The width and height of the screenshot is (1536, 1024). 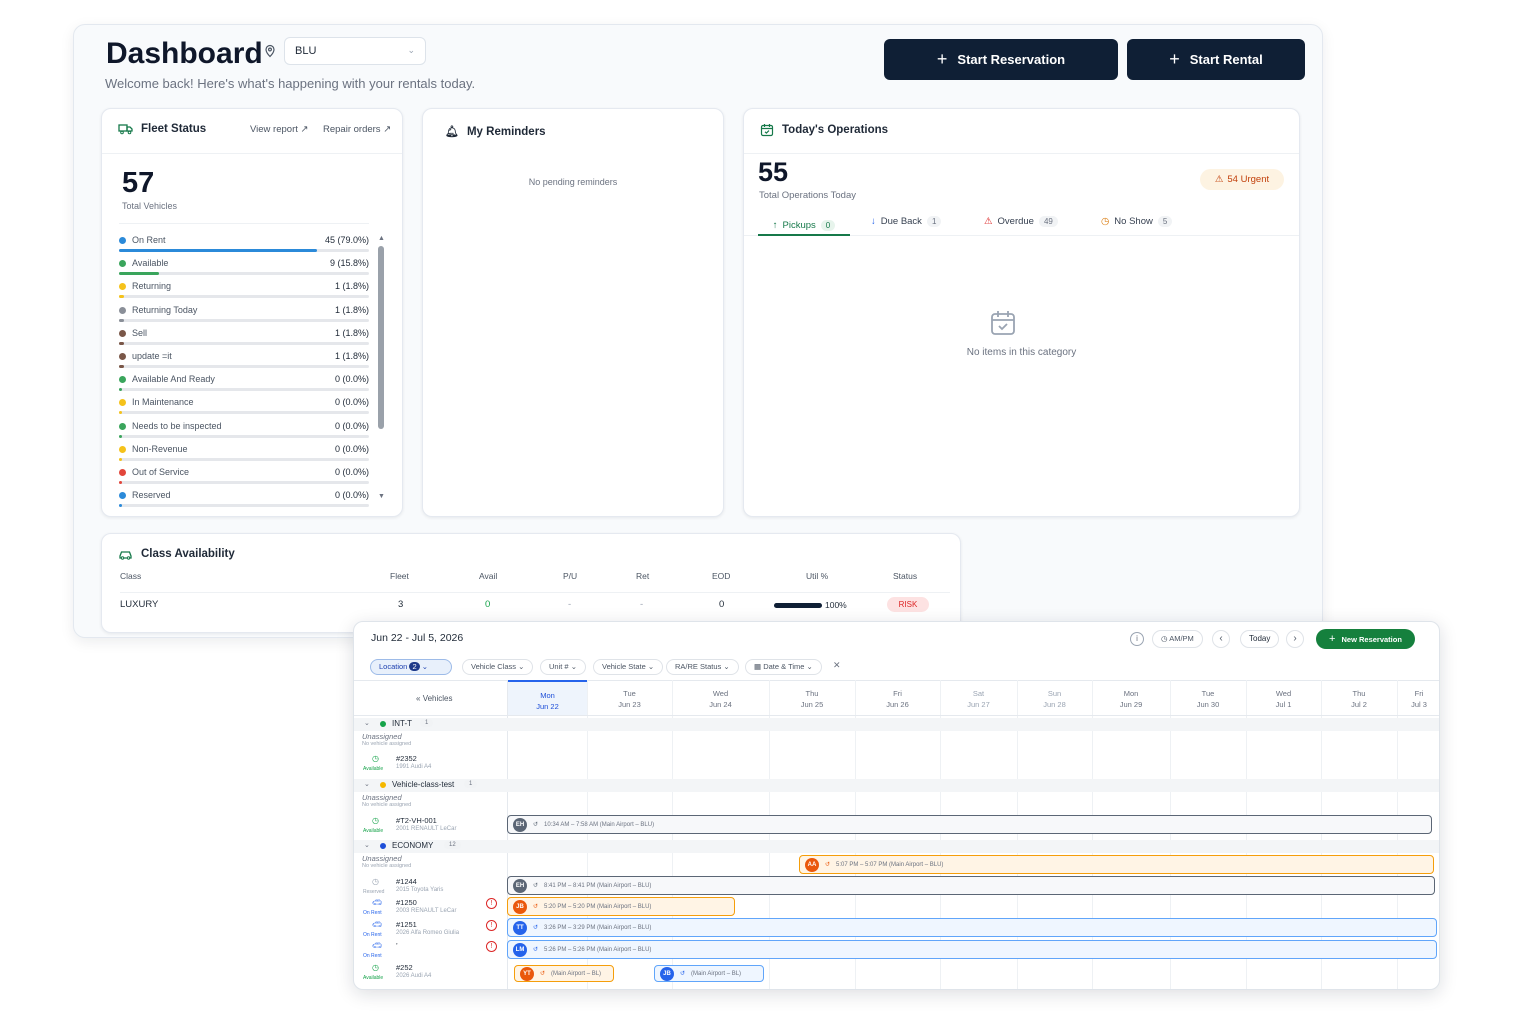 I want to click on bell-icon: 🔔︎, so click(x=452, y=132).